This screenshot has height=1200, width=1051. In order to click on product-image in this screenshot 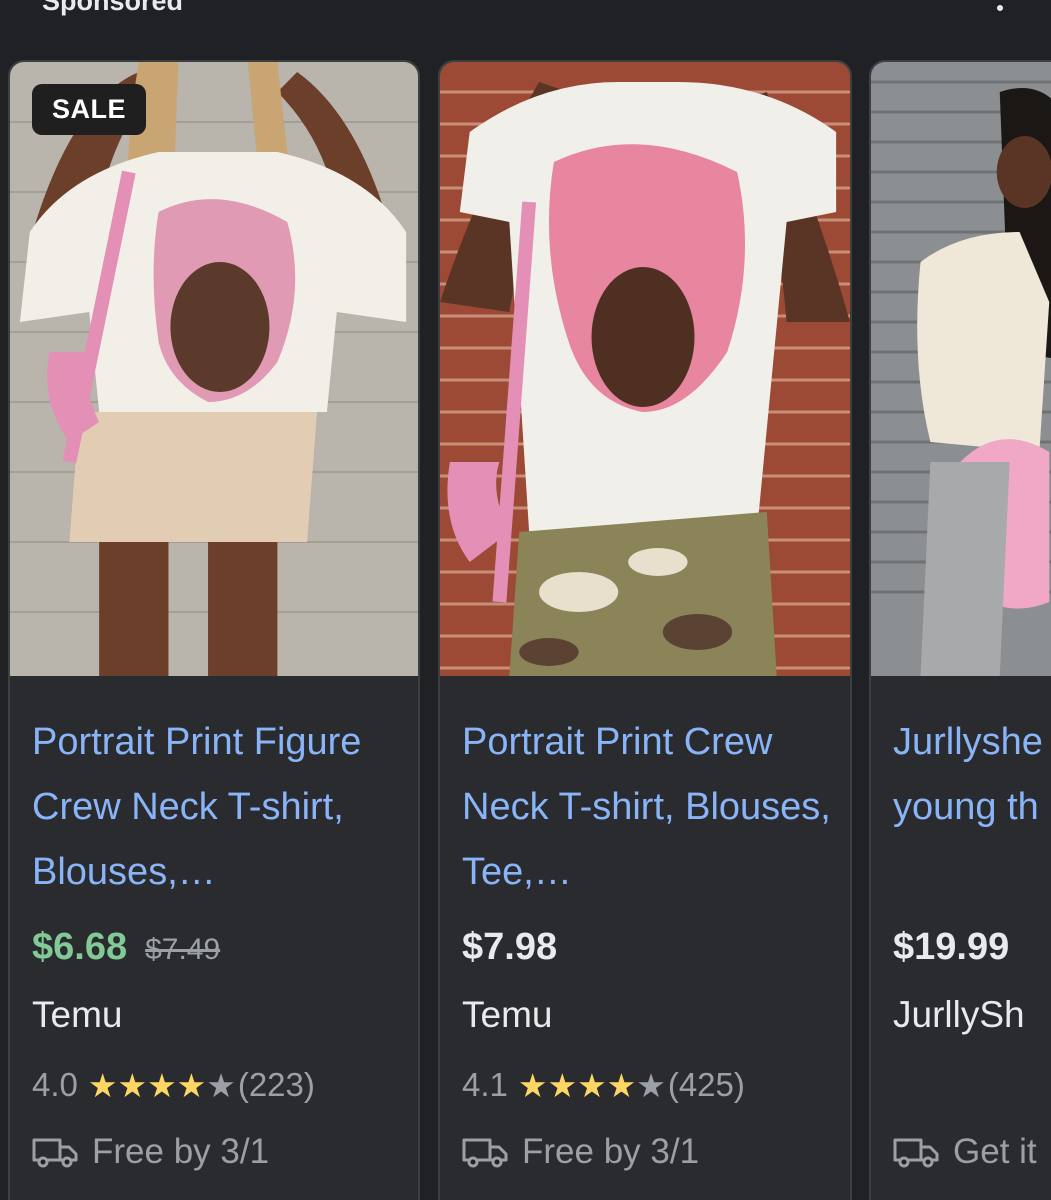, I will do `click(961, 369)`.